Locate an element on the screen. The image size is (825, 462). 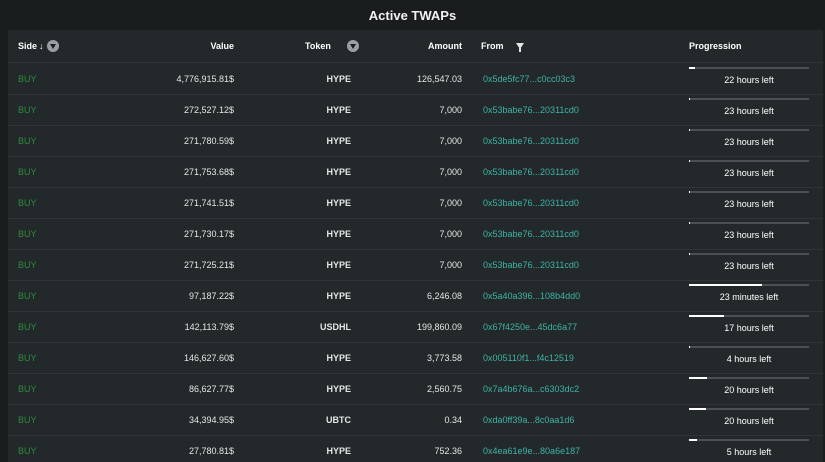
time-left-label: 4 hours left is located at coordinates (749, 358).